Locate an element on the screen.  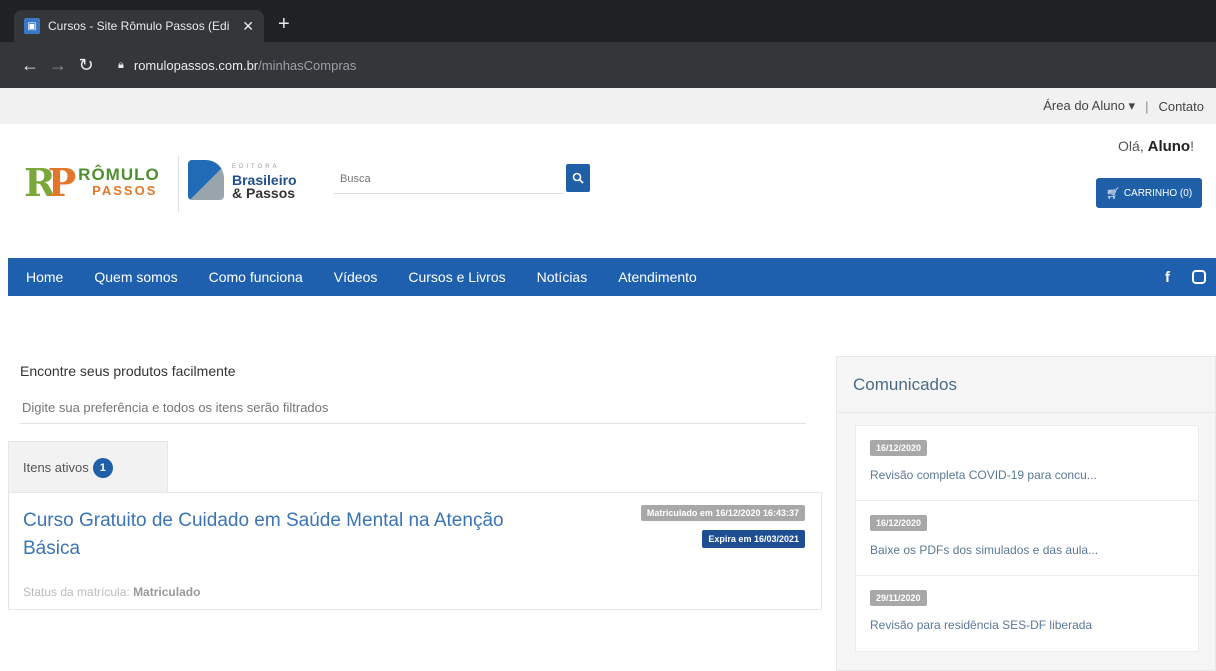
news-date-badge: 29/11/2020 is located at coordinates (898, 598).